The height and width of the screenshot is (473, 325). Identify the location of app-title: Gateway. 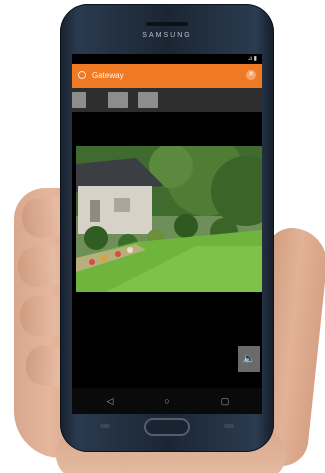
(108, 75).